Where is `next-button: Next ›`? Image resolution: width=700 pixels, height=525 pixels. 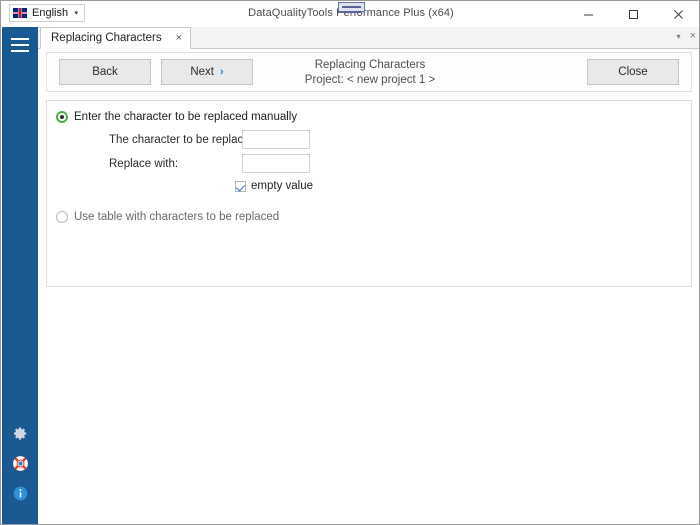 next-button: Next › is located at coordinates (207, 72).